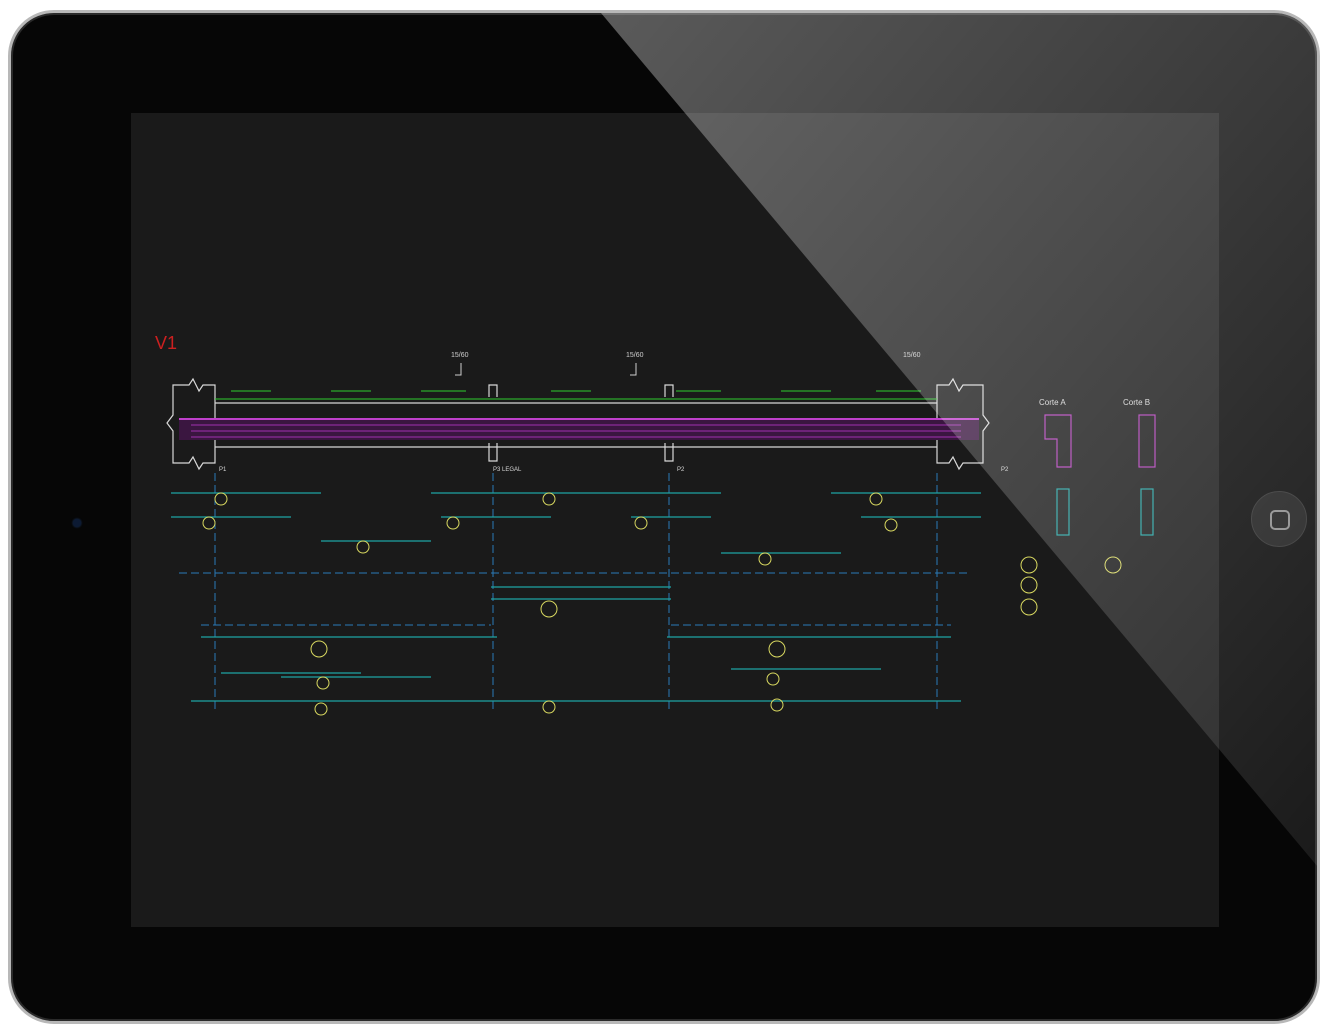 The width and height of the screenshot is (1322, 1028). I want to click on support-label-1: P1, so click(223, 470).